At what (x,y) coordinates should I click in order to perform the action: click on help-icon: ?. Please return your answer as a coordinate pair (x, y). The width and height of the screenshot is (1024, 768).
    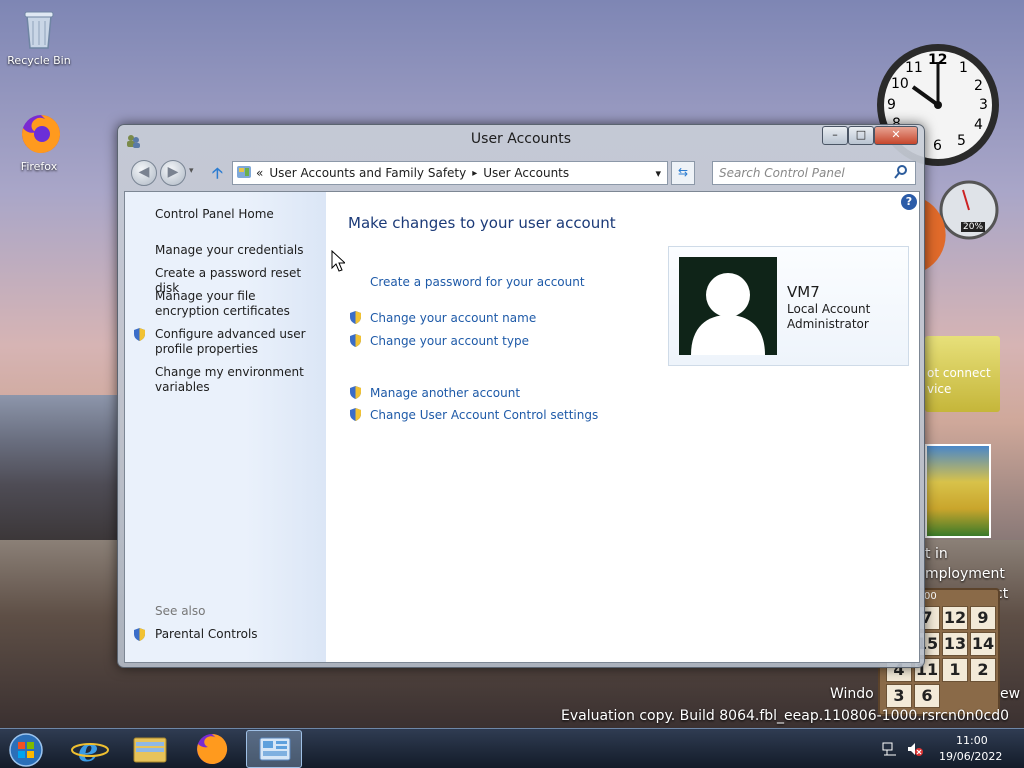
    Looking at the image, I should click on (909, 202).